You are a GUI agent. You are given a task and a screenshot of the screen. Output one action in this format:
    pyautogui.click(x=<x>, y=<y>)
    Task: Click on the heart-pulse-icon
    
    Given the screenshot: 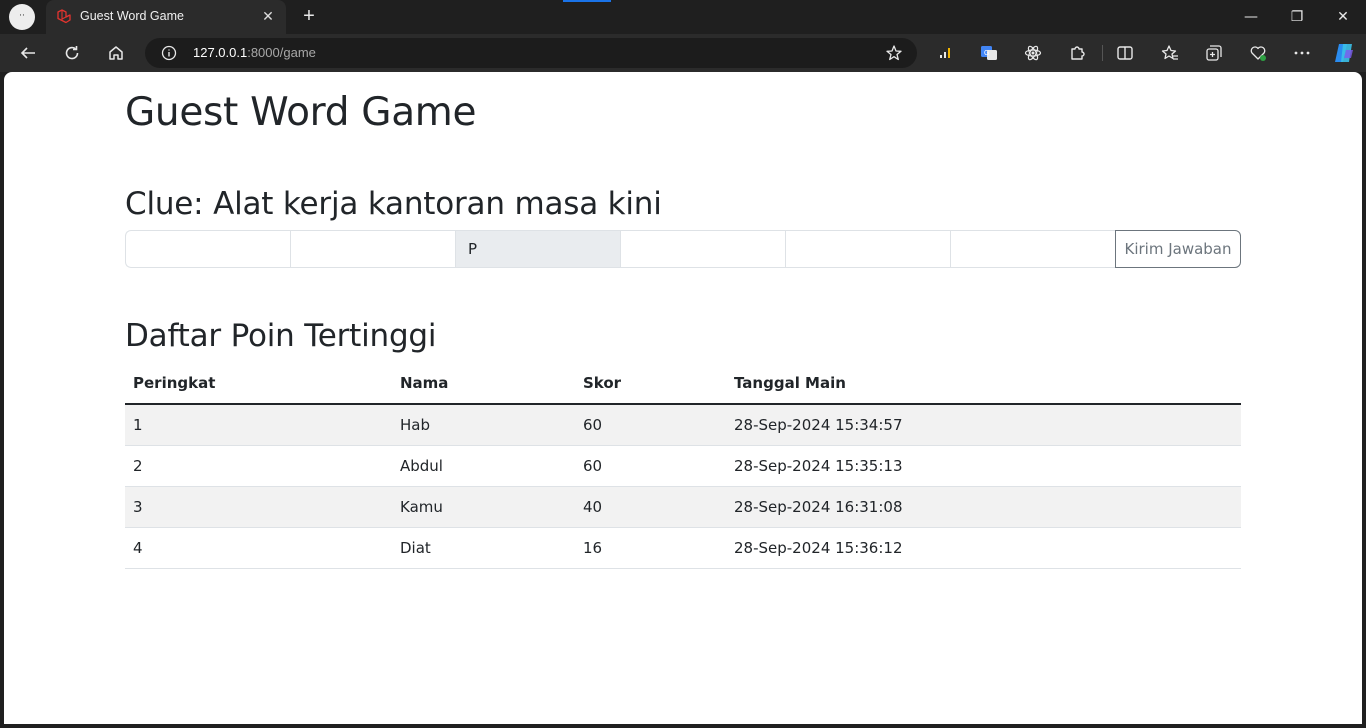 What is the action you would take?
    pyautogui.click(x=1258, y=53)
    